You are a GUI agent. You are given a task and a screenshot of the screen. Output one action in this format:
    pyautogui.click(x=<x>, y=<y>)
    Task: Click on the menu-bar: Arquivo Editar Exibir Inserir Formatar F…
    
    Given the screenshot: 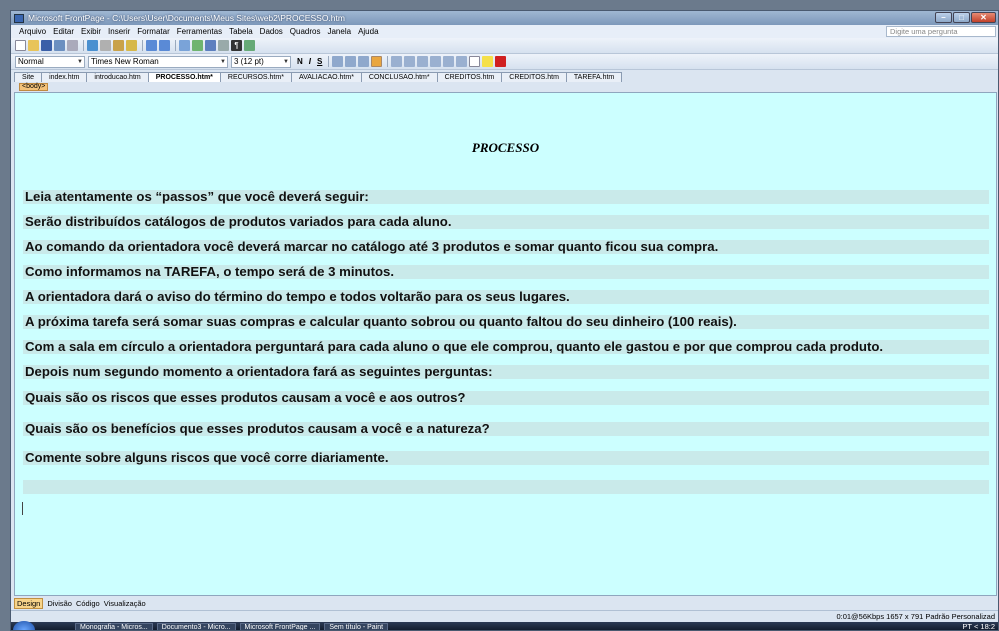 What is the action you would take?
    pyautogui.click(x=504, y=31)
    